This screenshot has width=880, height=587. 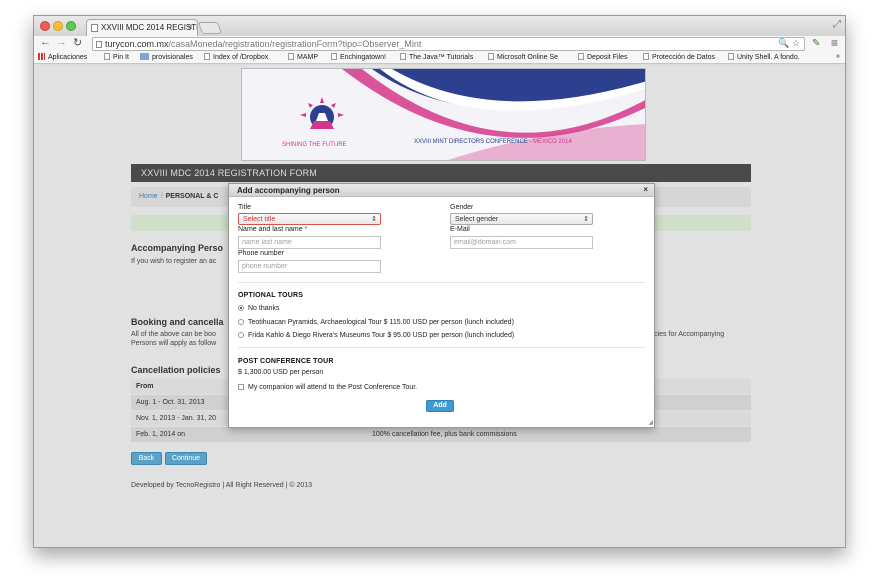 What do you see at coordinates (441, 173) in the screenshot?
I see `form-title-bar: XXVIII MDC 2014 REGISTRATION FORM` at bounding box center [441, 173].